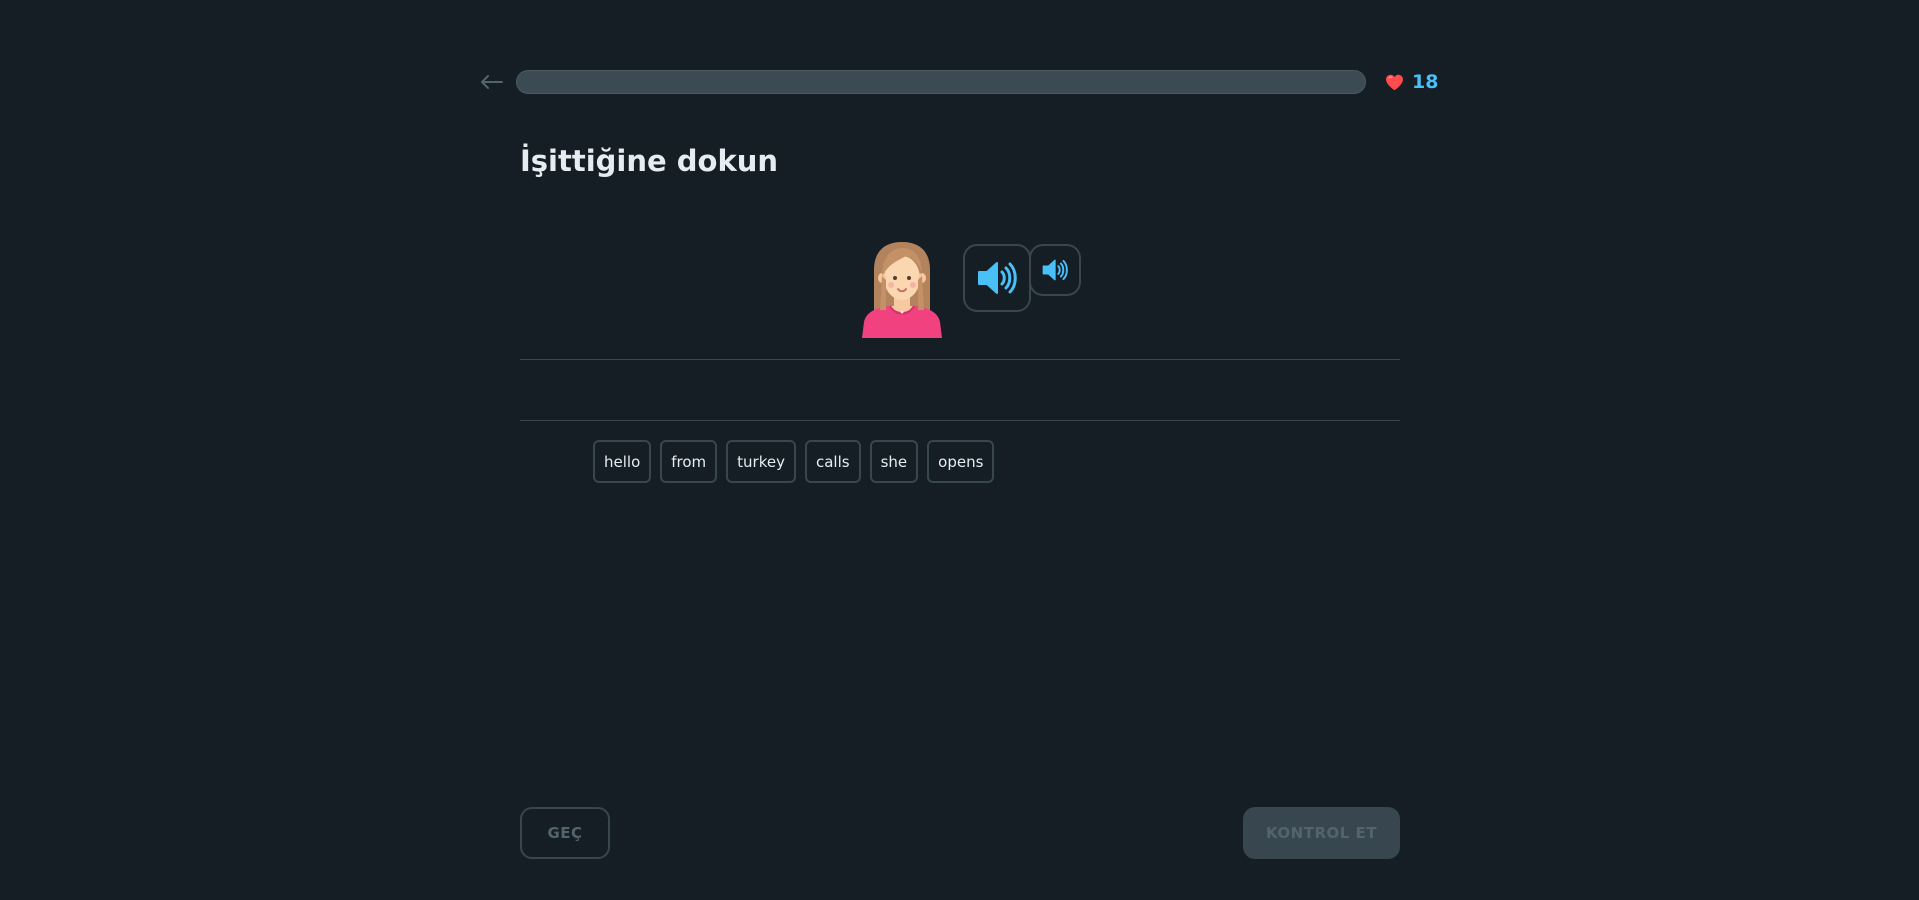 This screenshot has height=900, width=1919. Describe the element at coordinates (1425, 82) in the screenshot. I see `hearts-count: 18` at that location.